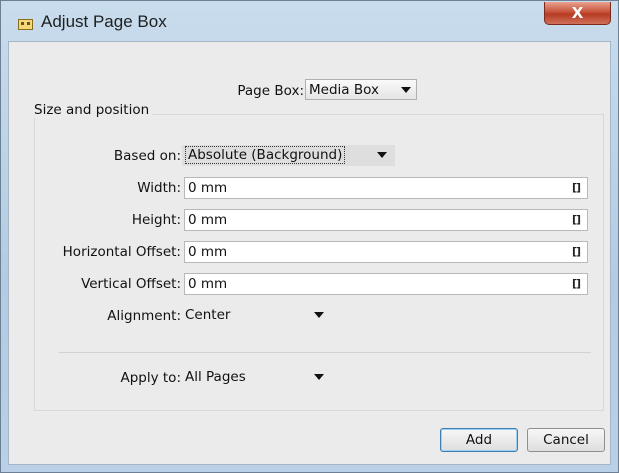 This screenshot has height=473, width=619. I want to click on horizontal-offset-value: 0 mm, so click(208, 252).